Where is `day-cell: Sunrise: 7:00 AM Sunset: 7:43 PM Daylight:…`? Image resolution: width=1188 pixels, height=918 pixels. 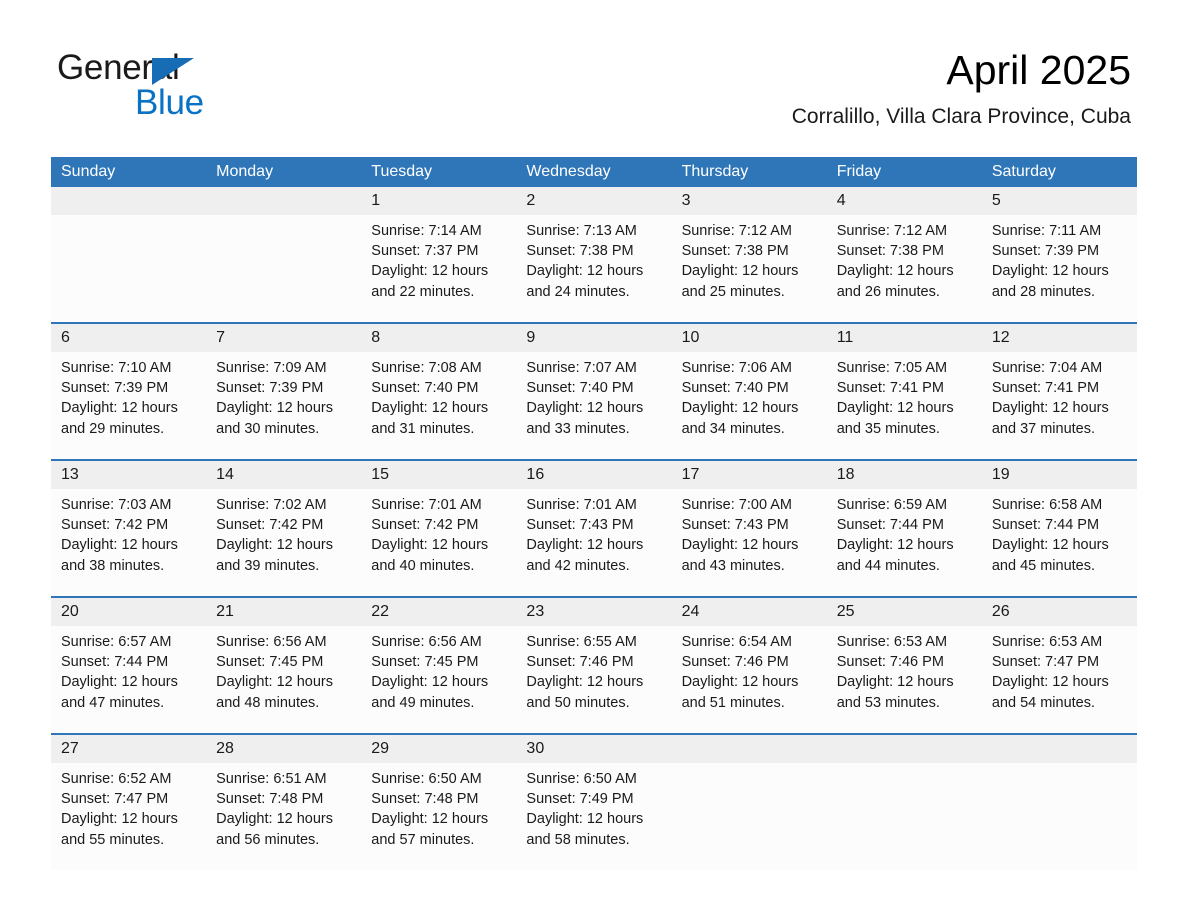 day-cell: Sunrise: 7:00 AM Sunset: 7:43 PM Daylight:… is located at coordinates (749, 542).